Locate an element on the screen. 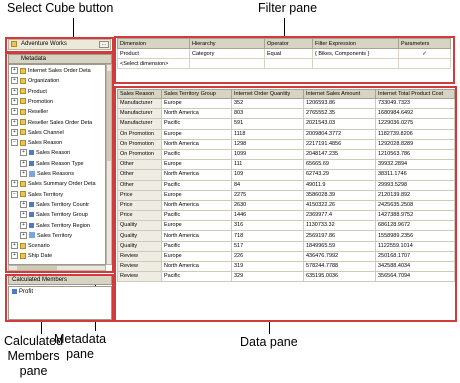 This screenshot has height=383, width=460. callout-filter-pane: Filter pane is located at coordinates (288, 8).